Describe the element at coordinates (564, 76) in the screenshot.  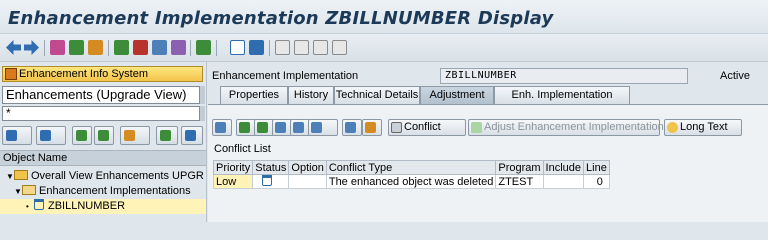
I see `header-value-field: ZBILLNUMBER` at that location.